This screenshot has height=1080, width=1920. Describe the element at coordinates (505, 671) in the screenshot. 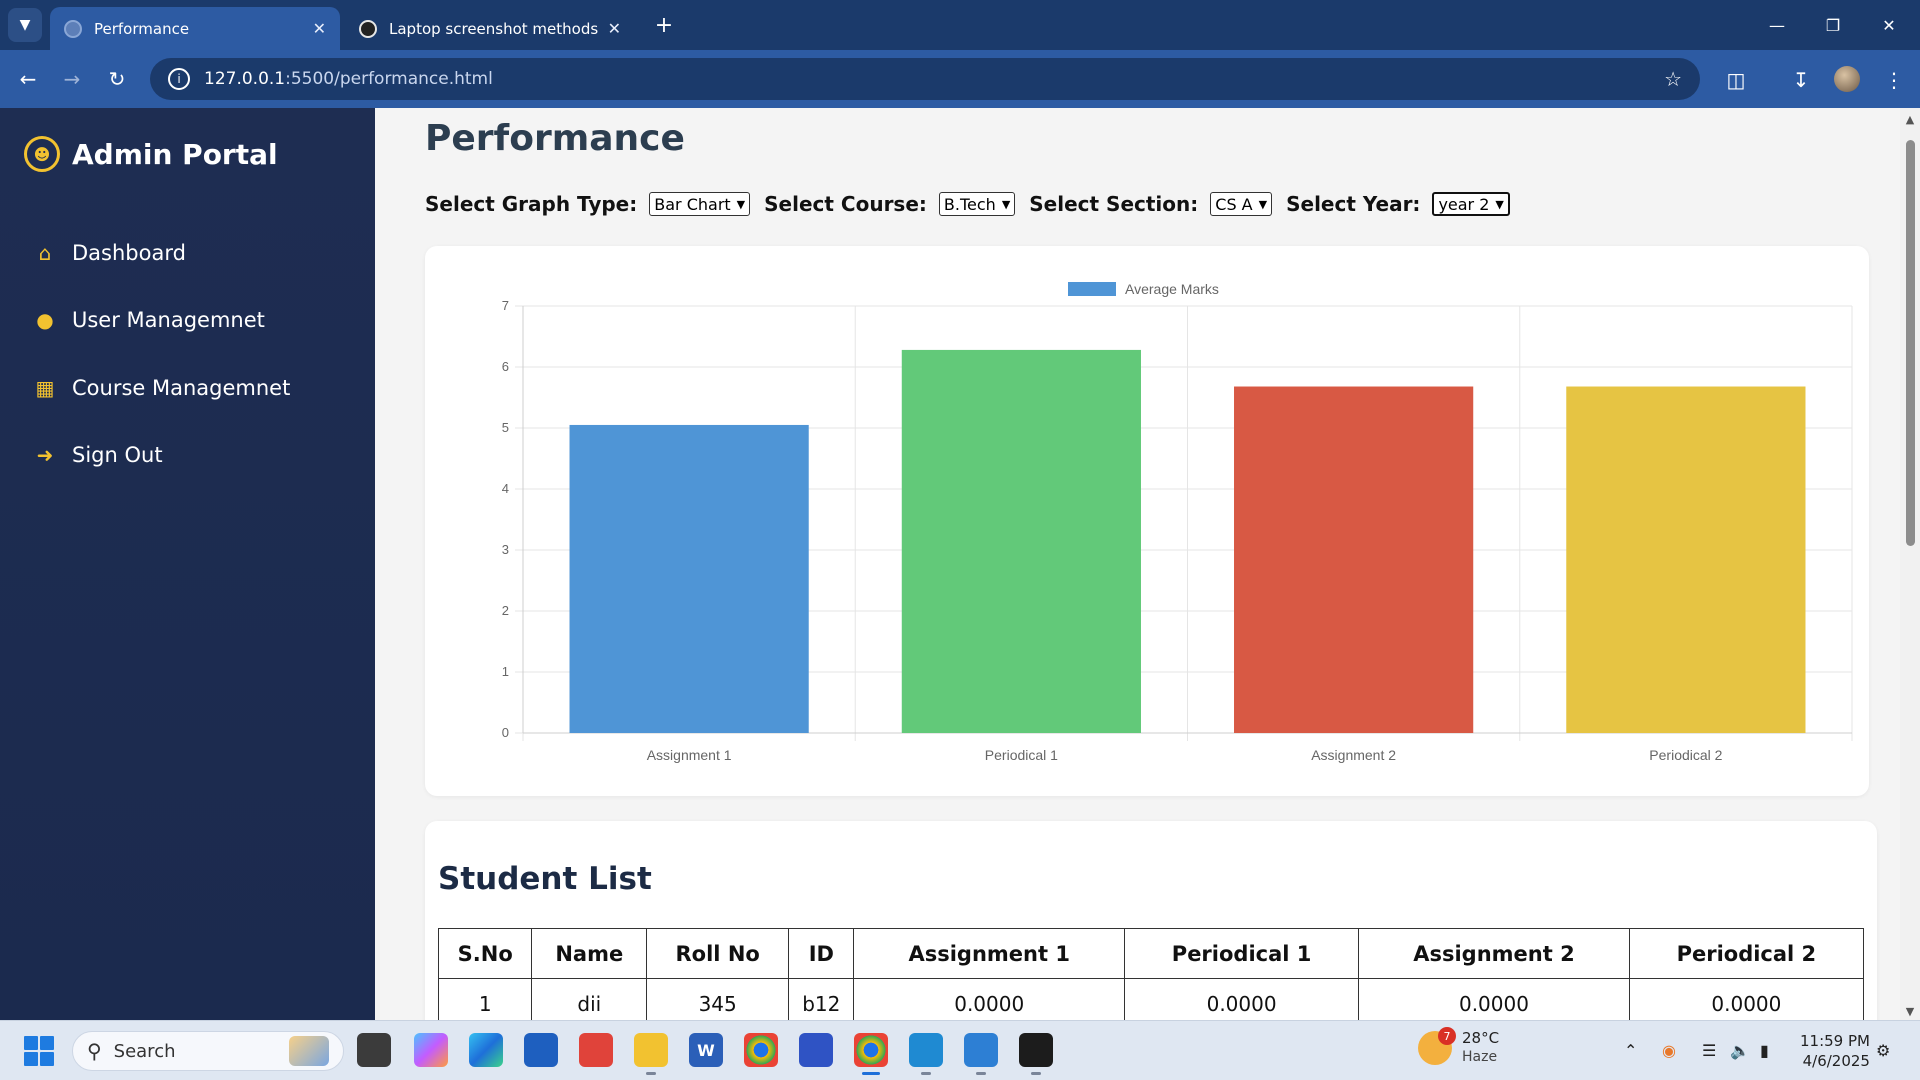

I see `y-tick-label: 1` at that location.